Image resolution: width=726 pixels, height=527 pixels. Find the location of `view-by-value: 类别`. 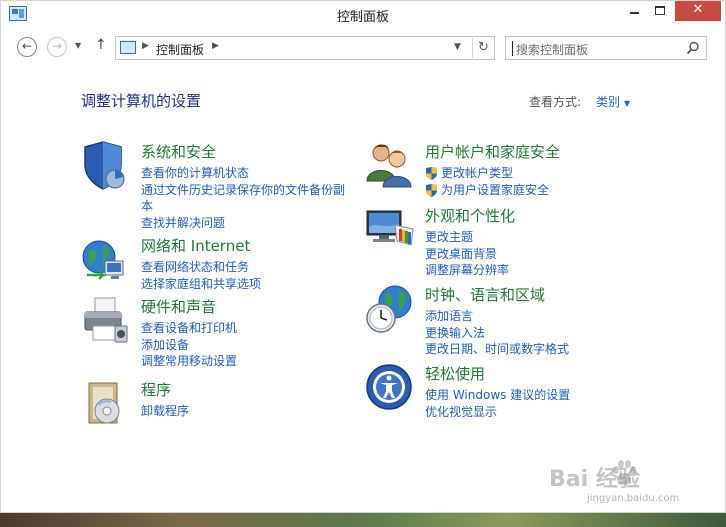

view-by-value: 类别 is located at coordinates (608, 102).